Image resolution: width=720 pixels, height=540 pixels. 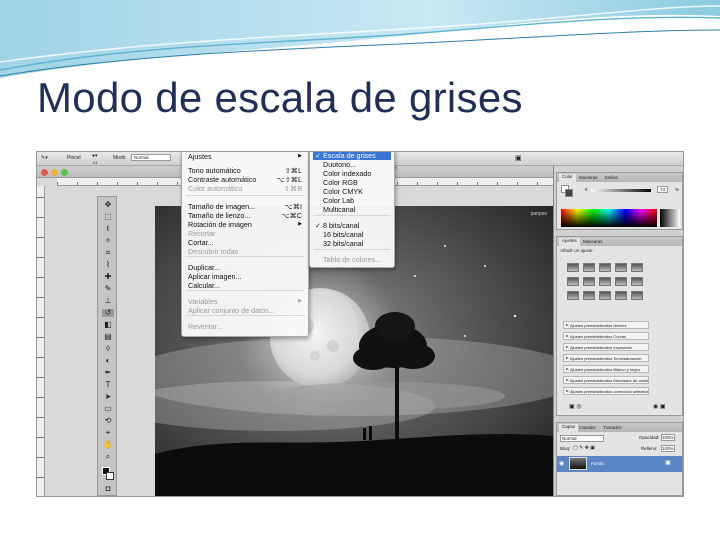 I want to click on tab-masks: Máscaras, so click(x=593, y=241).